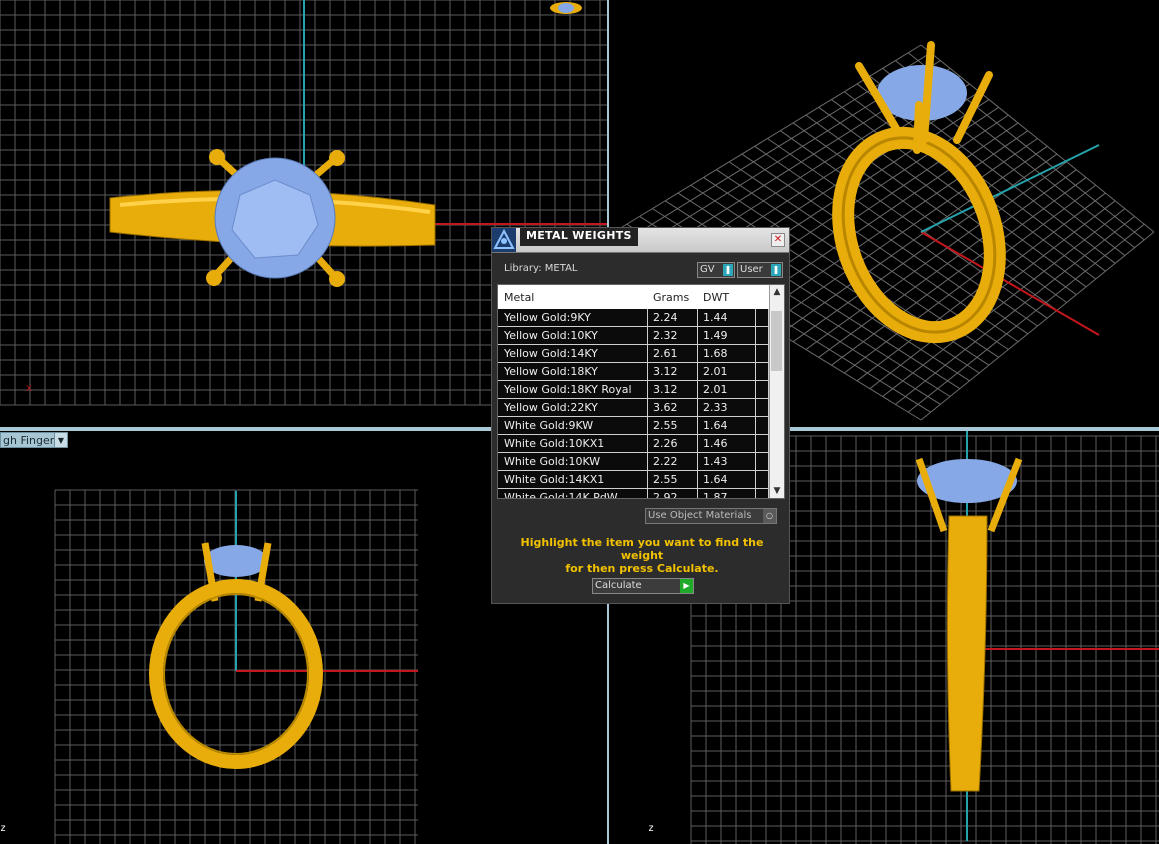  I want to click on cell-metal: Yellow Gold:18KY Royal, so click(573, 389).